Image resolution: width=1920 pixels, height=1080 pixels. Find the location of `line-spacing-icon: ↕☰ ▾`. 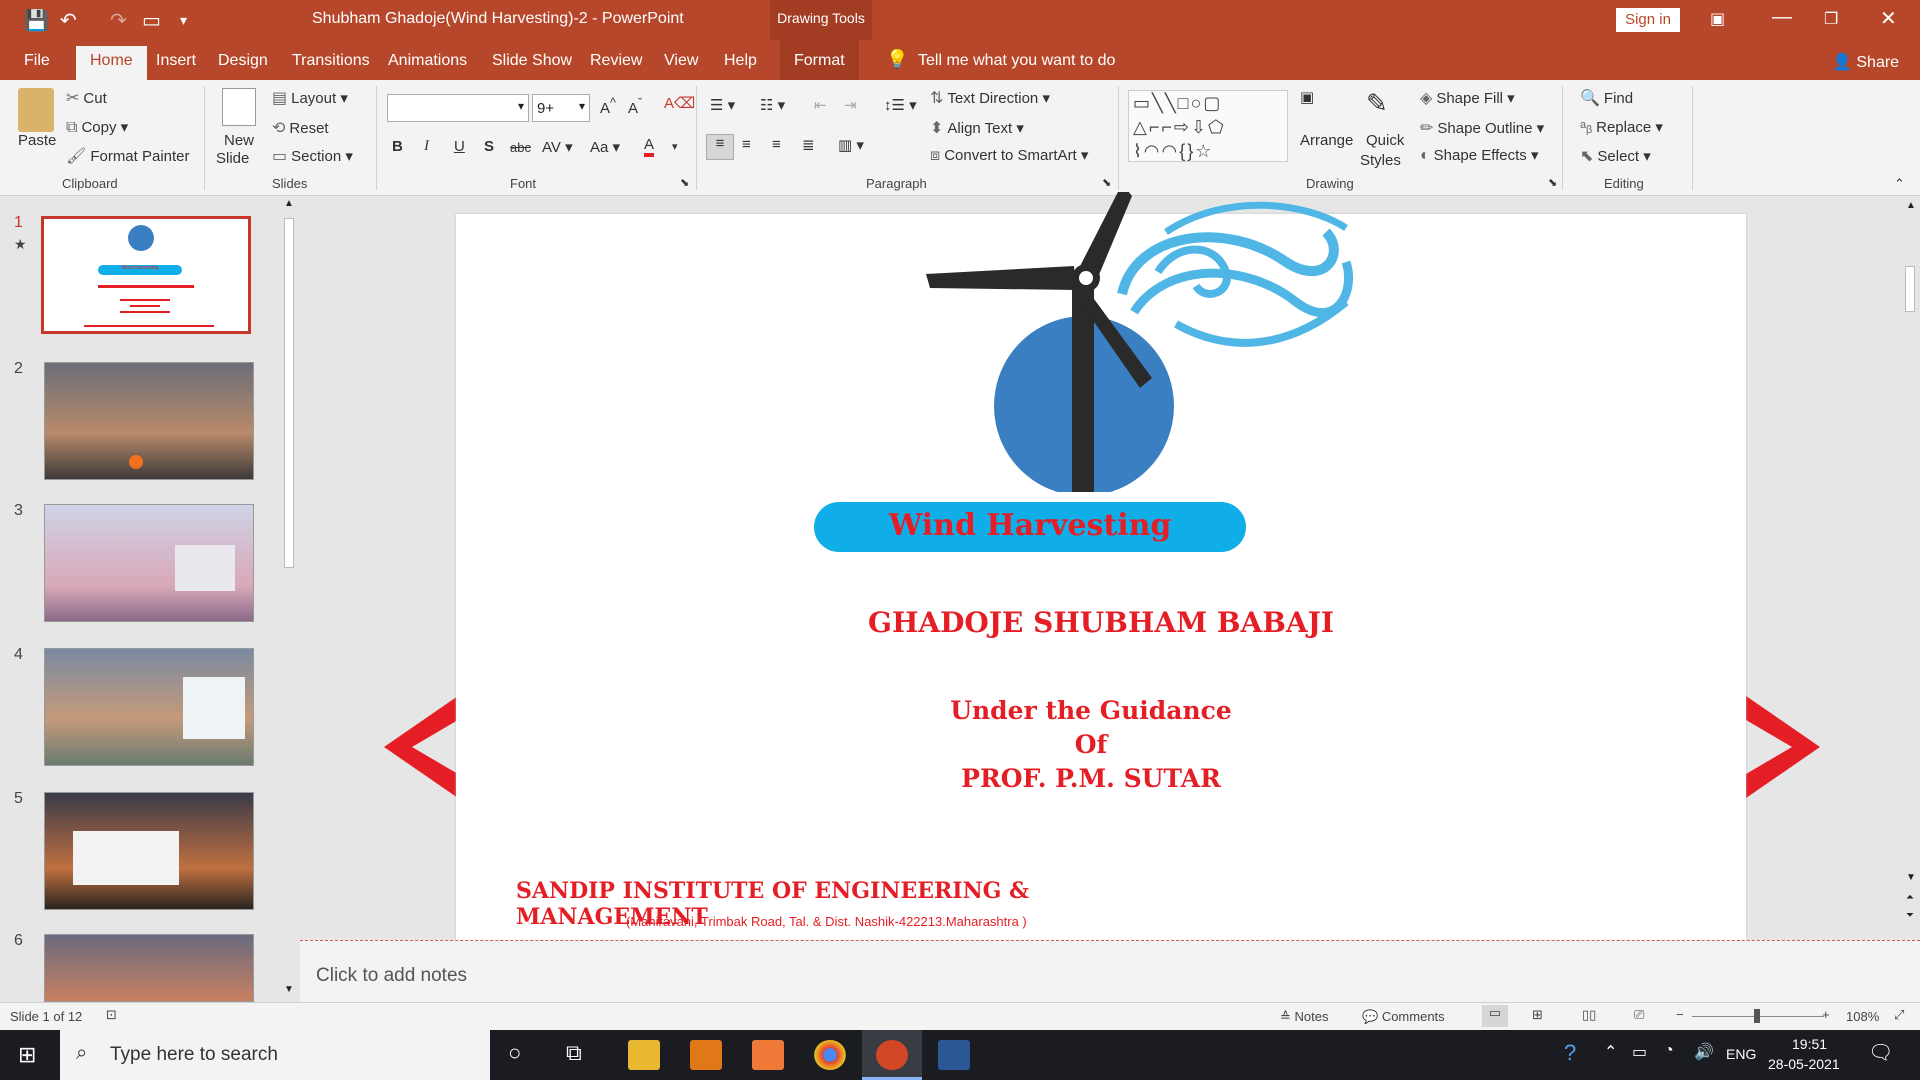

line-spacing-icon: ↕☰ ▾ is located at coordinates (900, 105).